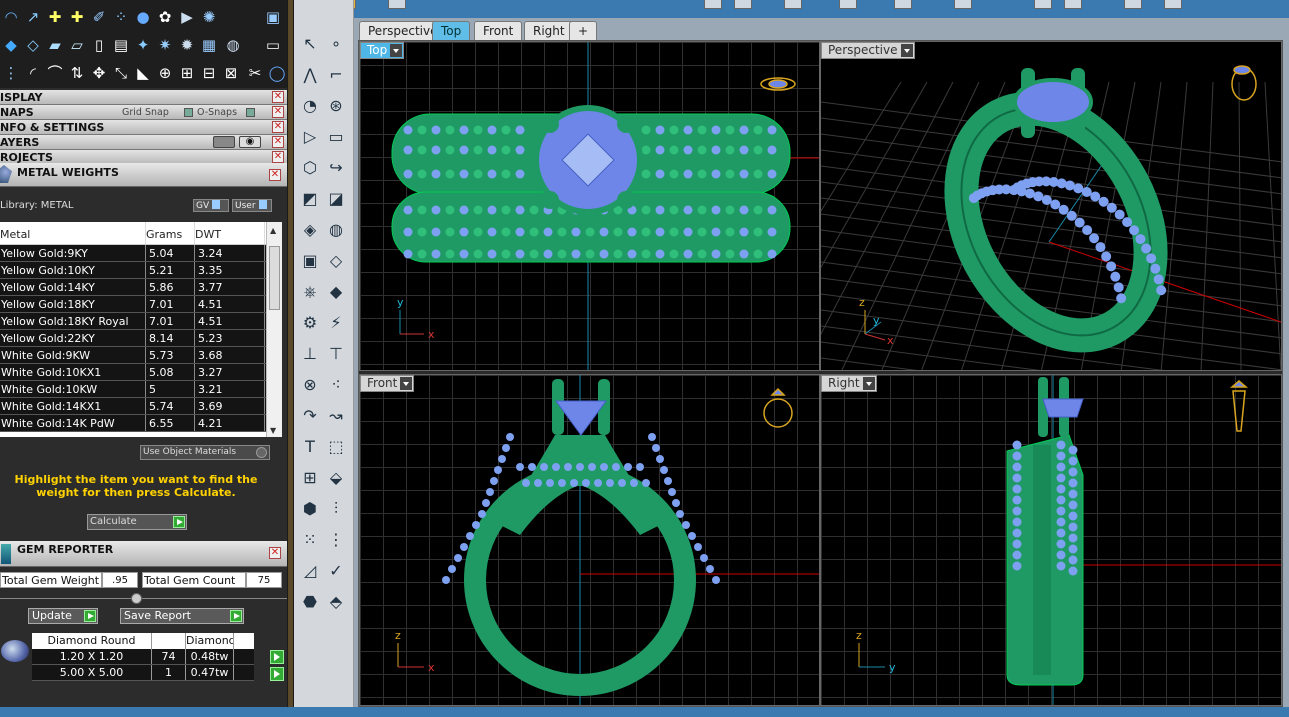 This screenshot has width=1289, height=717. I want to click on user-checkbox, so click(262, 204).